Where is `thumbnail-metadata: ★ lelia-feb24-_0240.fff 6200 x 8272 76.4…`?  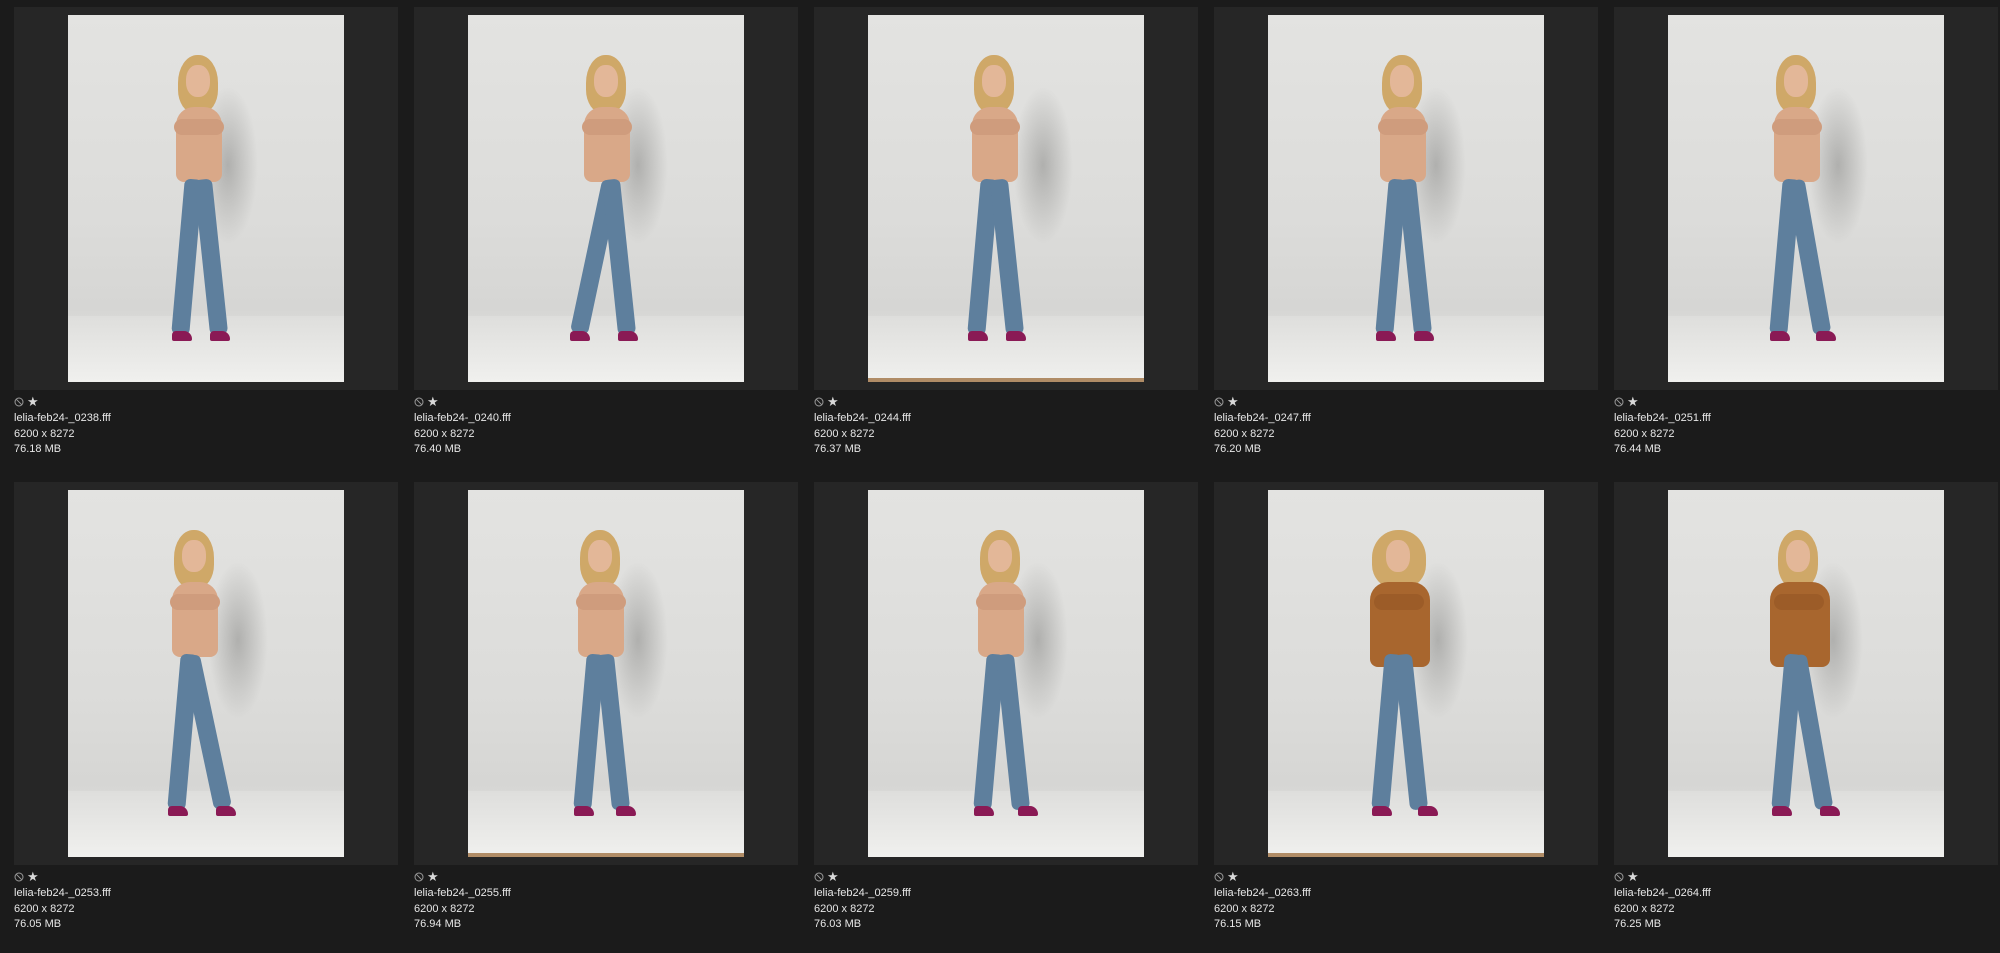 thumbnail-metadata: ★ lelia-feb24-_0240.fff 6200 x 8272 76.4… is located at coordinates (606, 426).